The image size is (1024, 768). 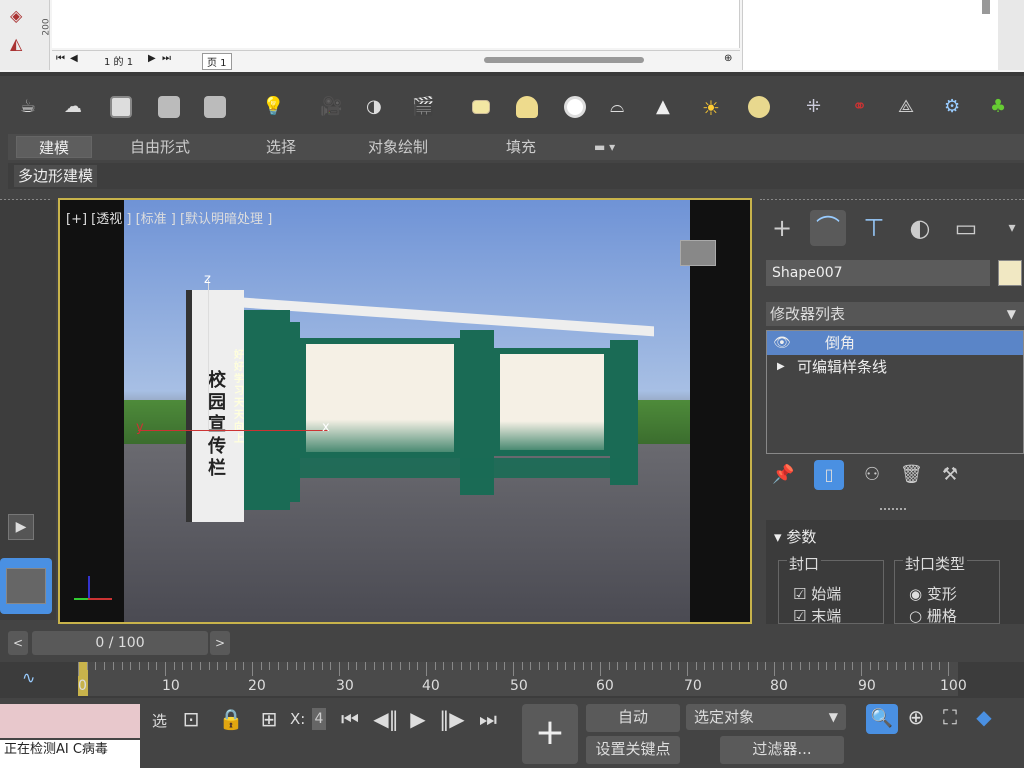 What do you see at coordinates (895, 314) in the screenshot?
I see `modifier-list-dropdown: 修改器列表 ▼` at bounding box center [895, 314].